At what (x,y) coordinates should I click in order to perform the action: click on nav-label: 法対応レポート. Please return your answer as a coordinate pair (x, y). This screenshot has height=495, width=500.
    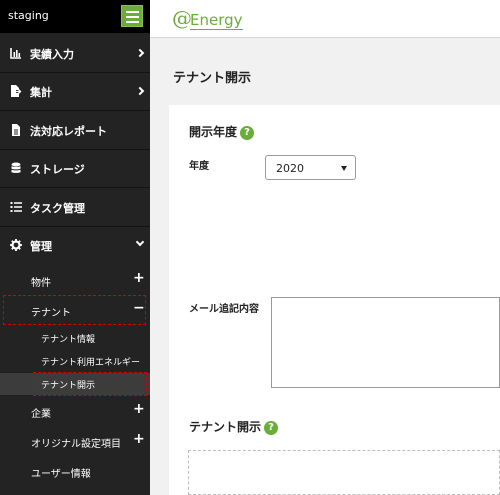
    Looking at the image, I should click on (68, 131).